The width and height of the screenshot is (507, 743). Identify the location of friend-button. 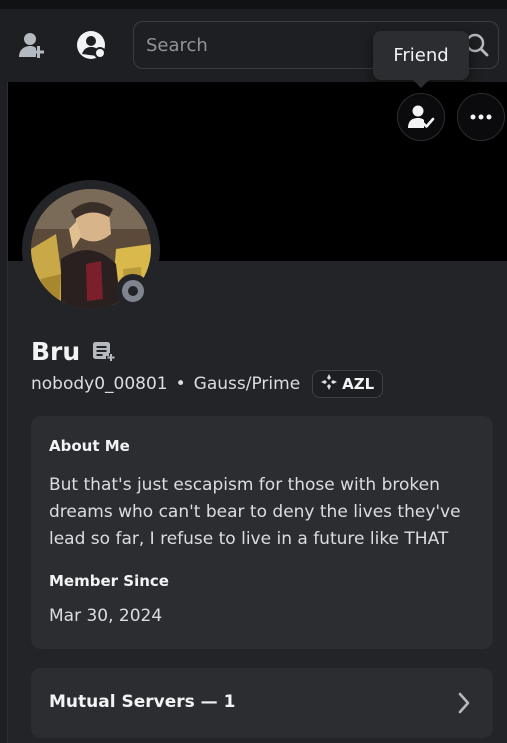
(421, 117).